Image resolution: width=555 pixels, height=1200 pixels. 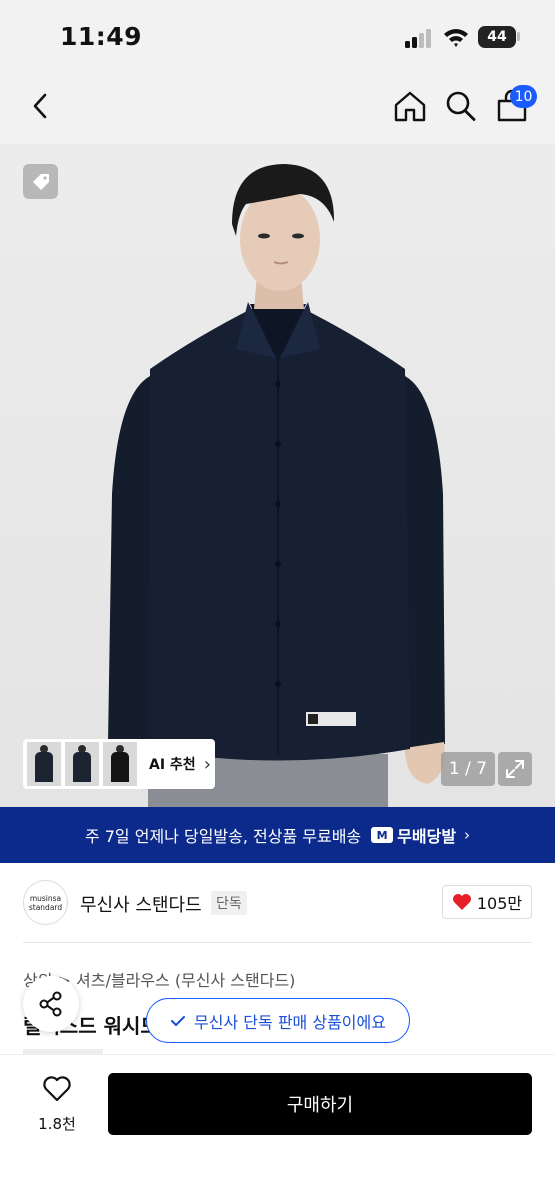 I want to click on back-icon, so click(x=41, y=106).